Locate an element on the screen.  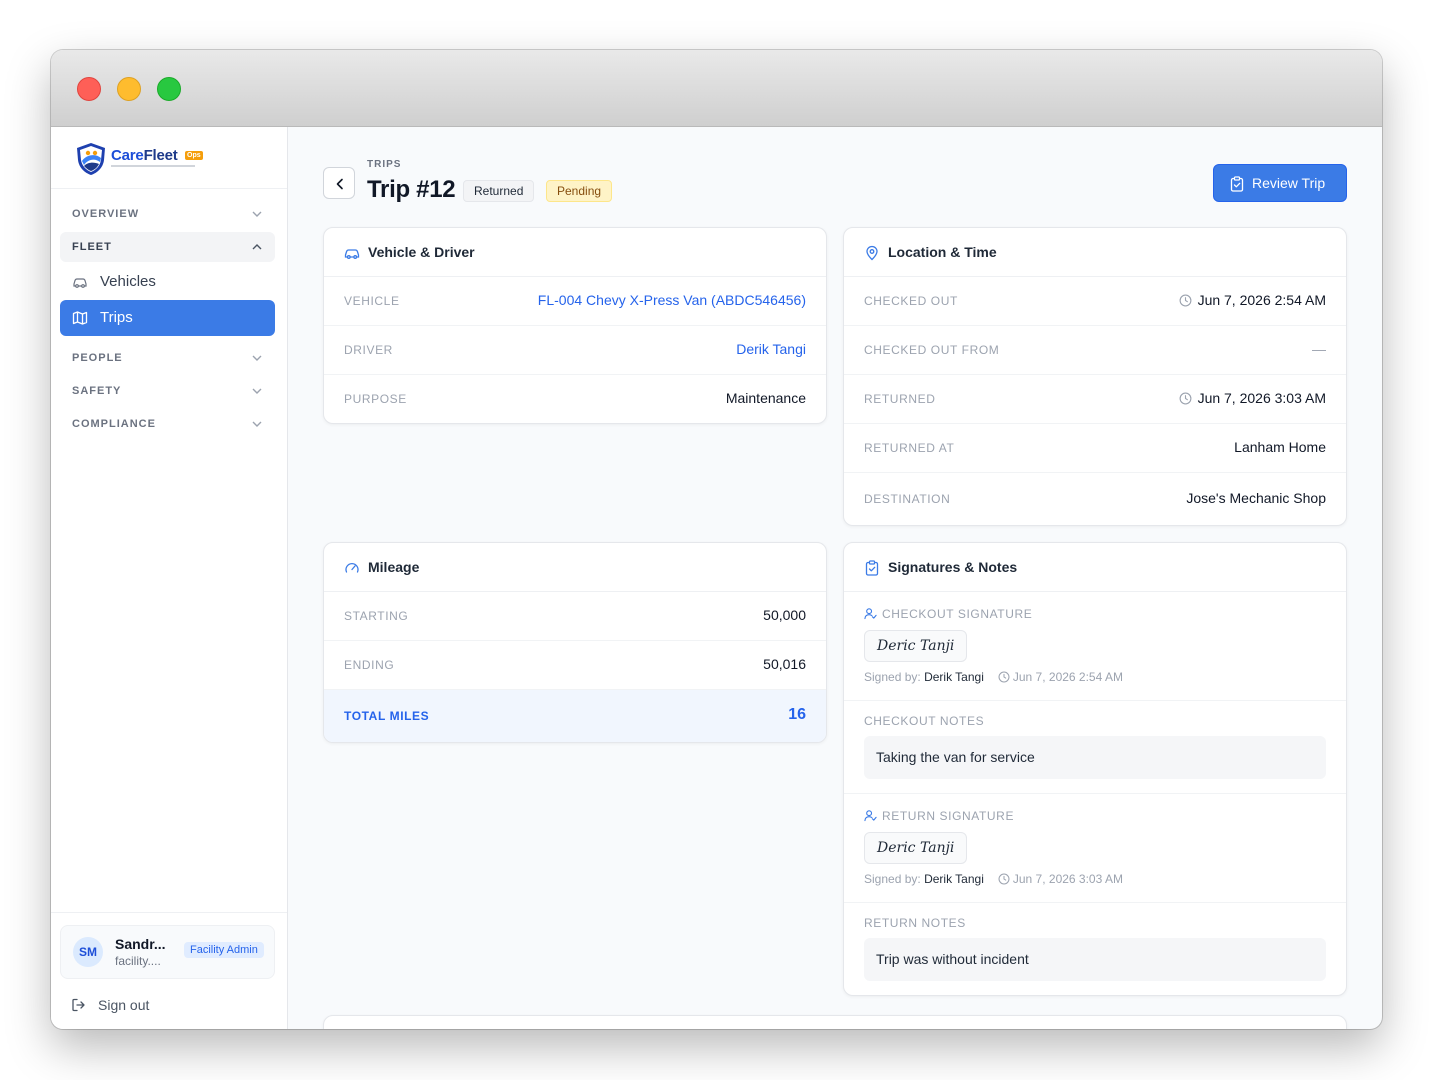
brand-logo: CareFleet Ops is located at coordinates (169, 158).